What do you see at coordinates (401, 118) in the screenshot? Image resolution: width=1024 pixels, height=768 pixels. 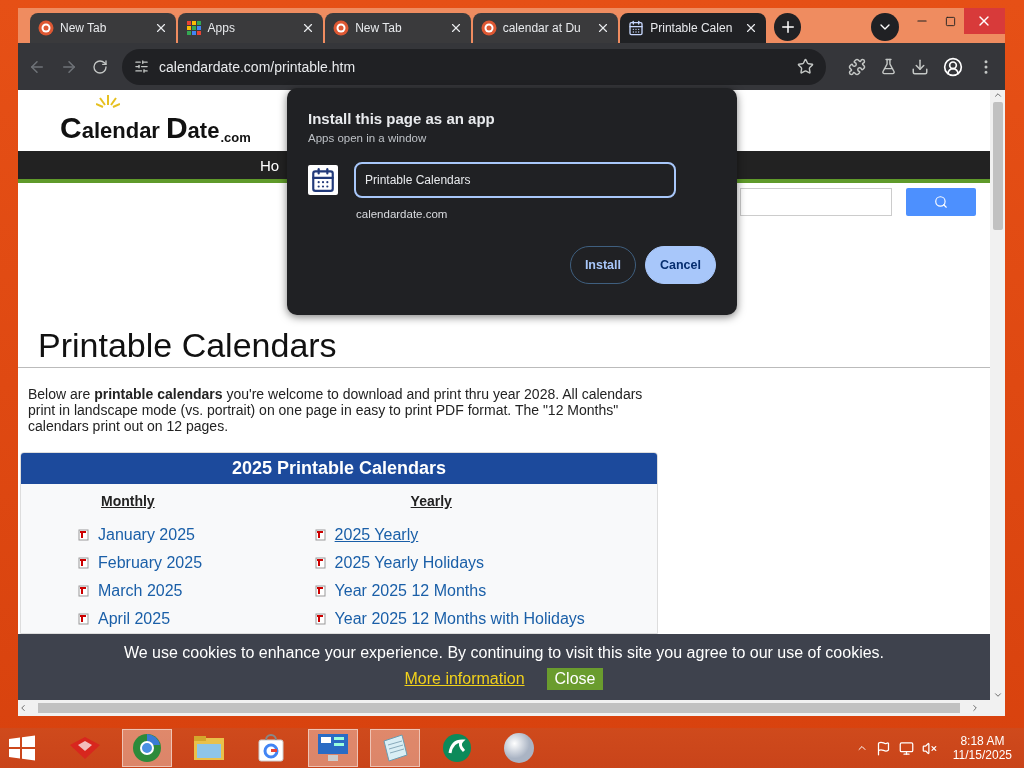 I see `dialog-title: Install this page as an app` at bounding box center [401, 118].